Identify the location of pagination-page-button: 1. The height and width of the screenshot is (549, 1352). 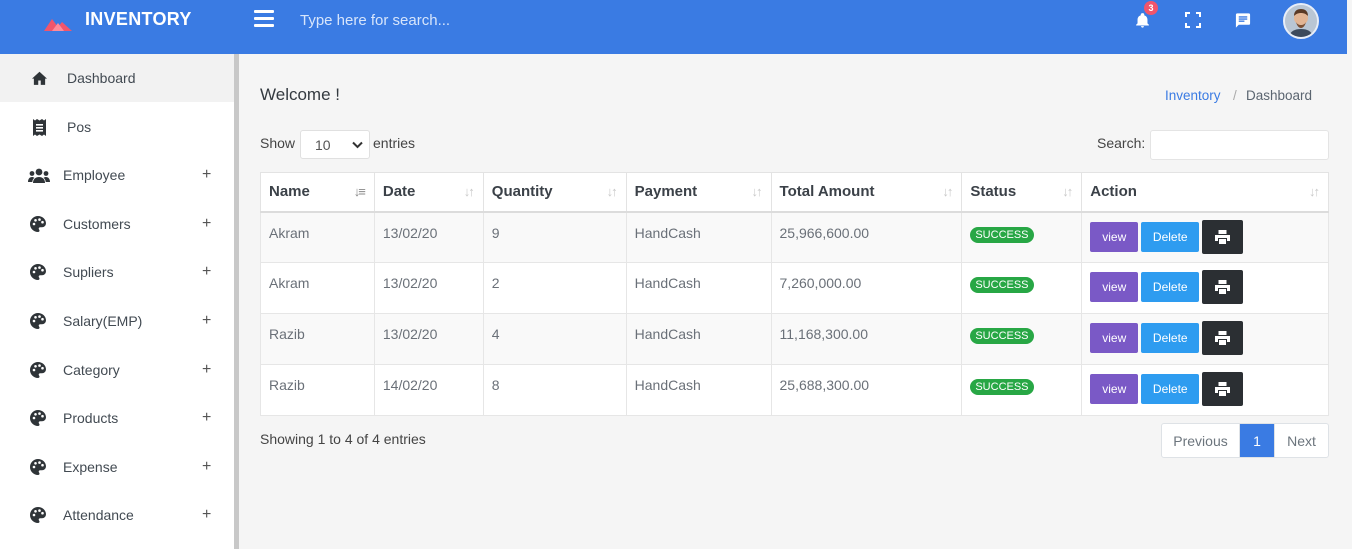
(1257, 440).